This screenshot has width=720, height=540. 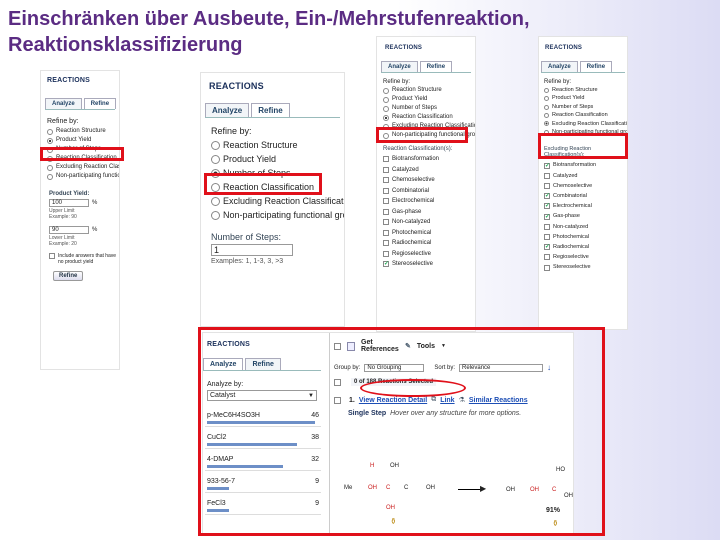 What do you see at coordinates (585, 247) in the screenshot?
I see `classification-item: ✓ Radiochemical` at bounding box center [585, 247].